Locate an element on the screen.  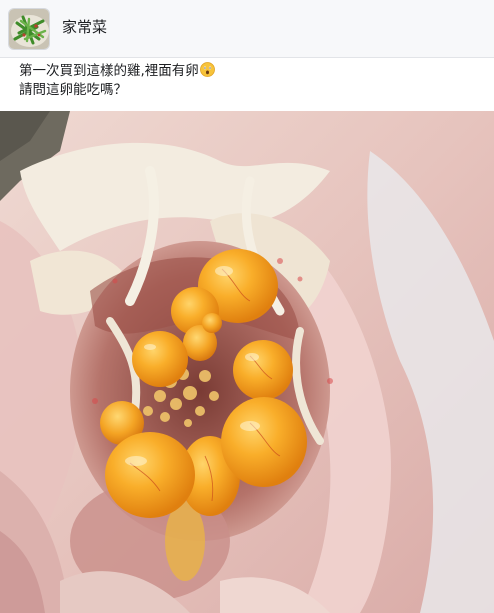
astonished-face-icon is located at coordinates (207, 69).